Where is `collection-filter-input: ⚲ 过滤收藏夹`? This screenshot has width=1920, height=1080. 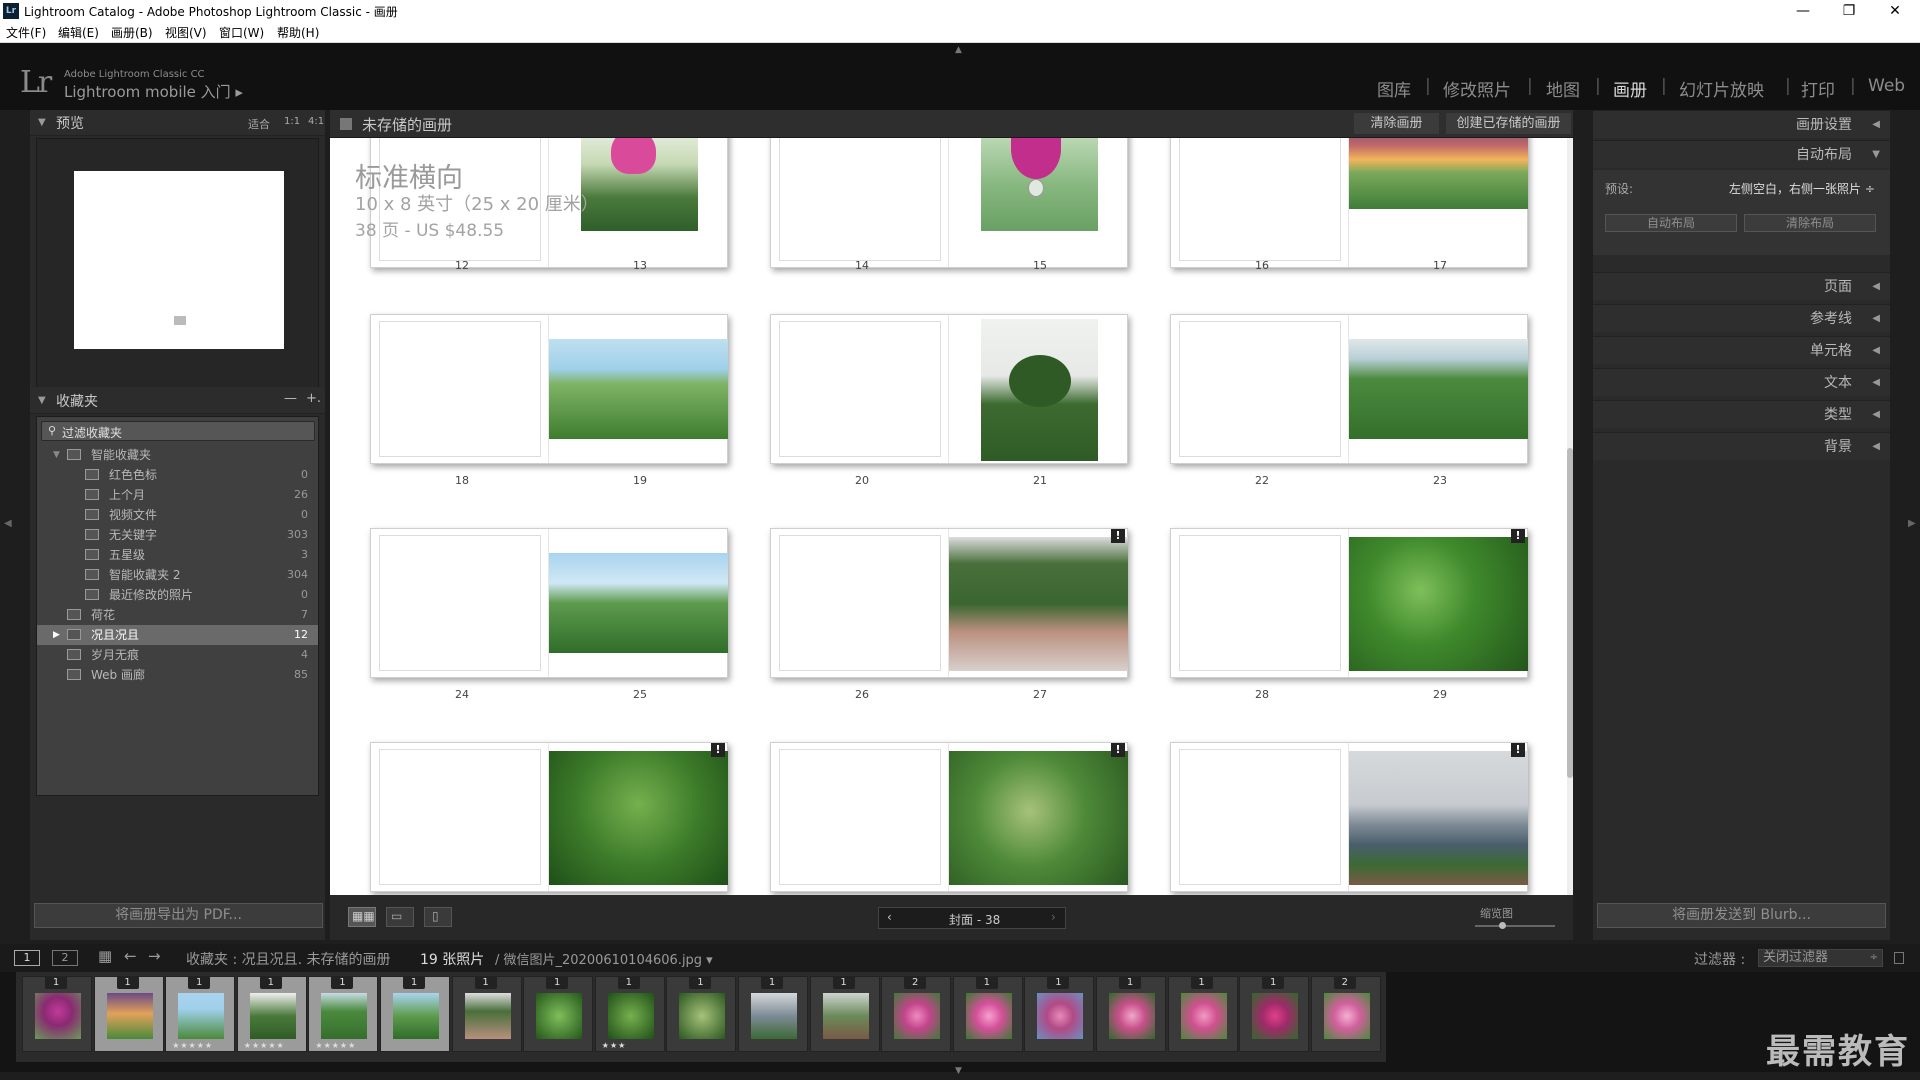 collection-filter-input: ⚲ 过滤收藏夹 is located at coordinates (178, 431).